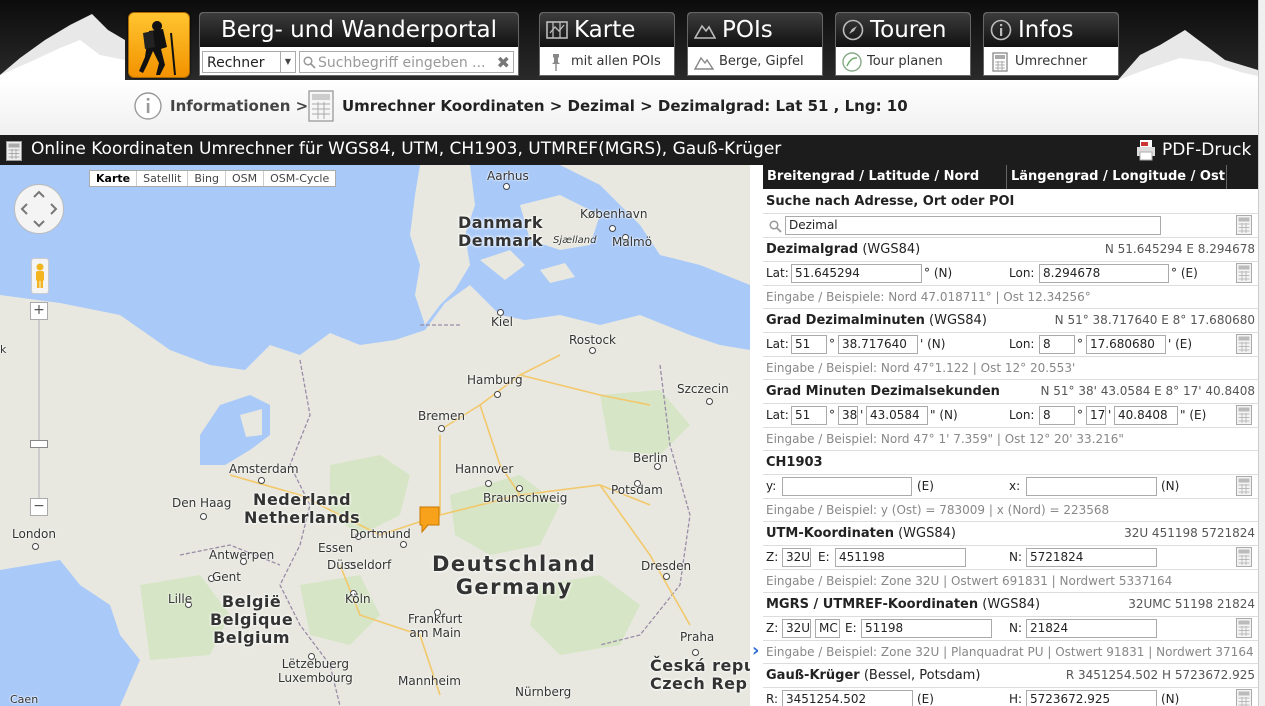 Image resolution: width=1265 pixels, height=706 pixels. What do you see at coordinates (809, 415) in the screenshot?
I see `dms-lat-deg-input: 51` at bounding box center [809, 415].